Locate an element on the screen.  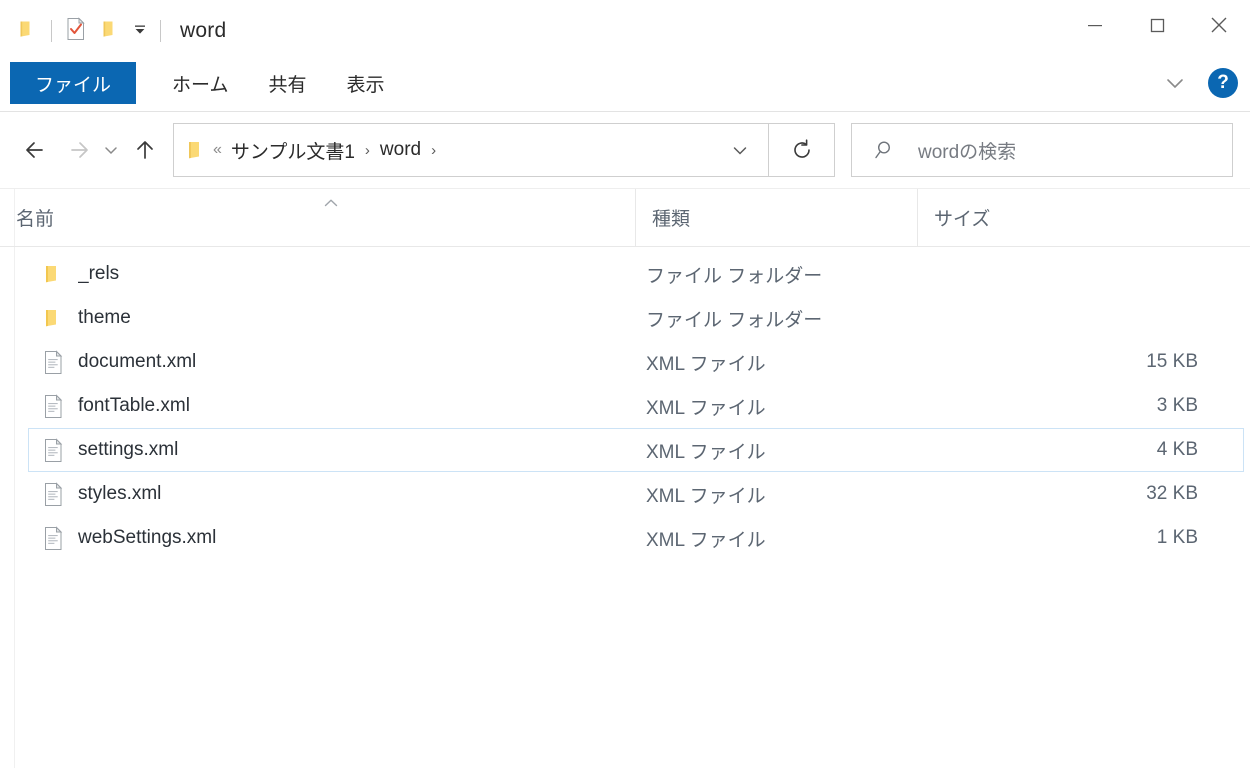
qat-properties-button is located at coordinates (76, 31).